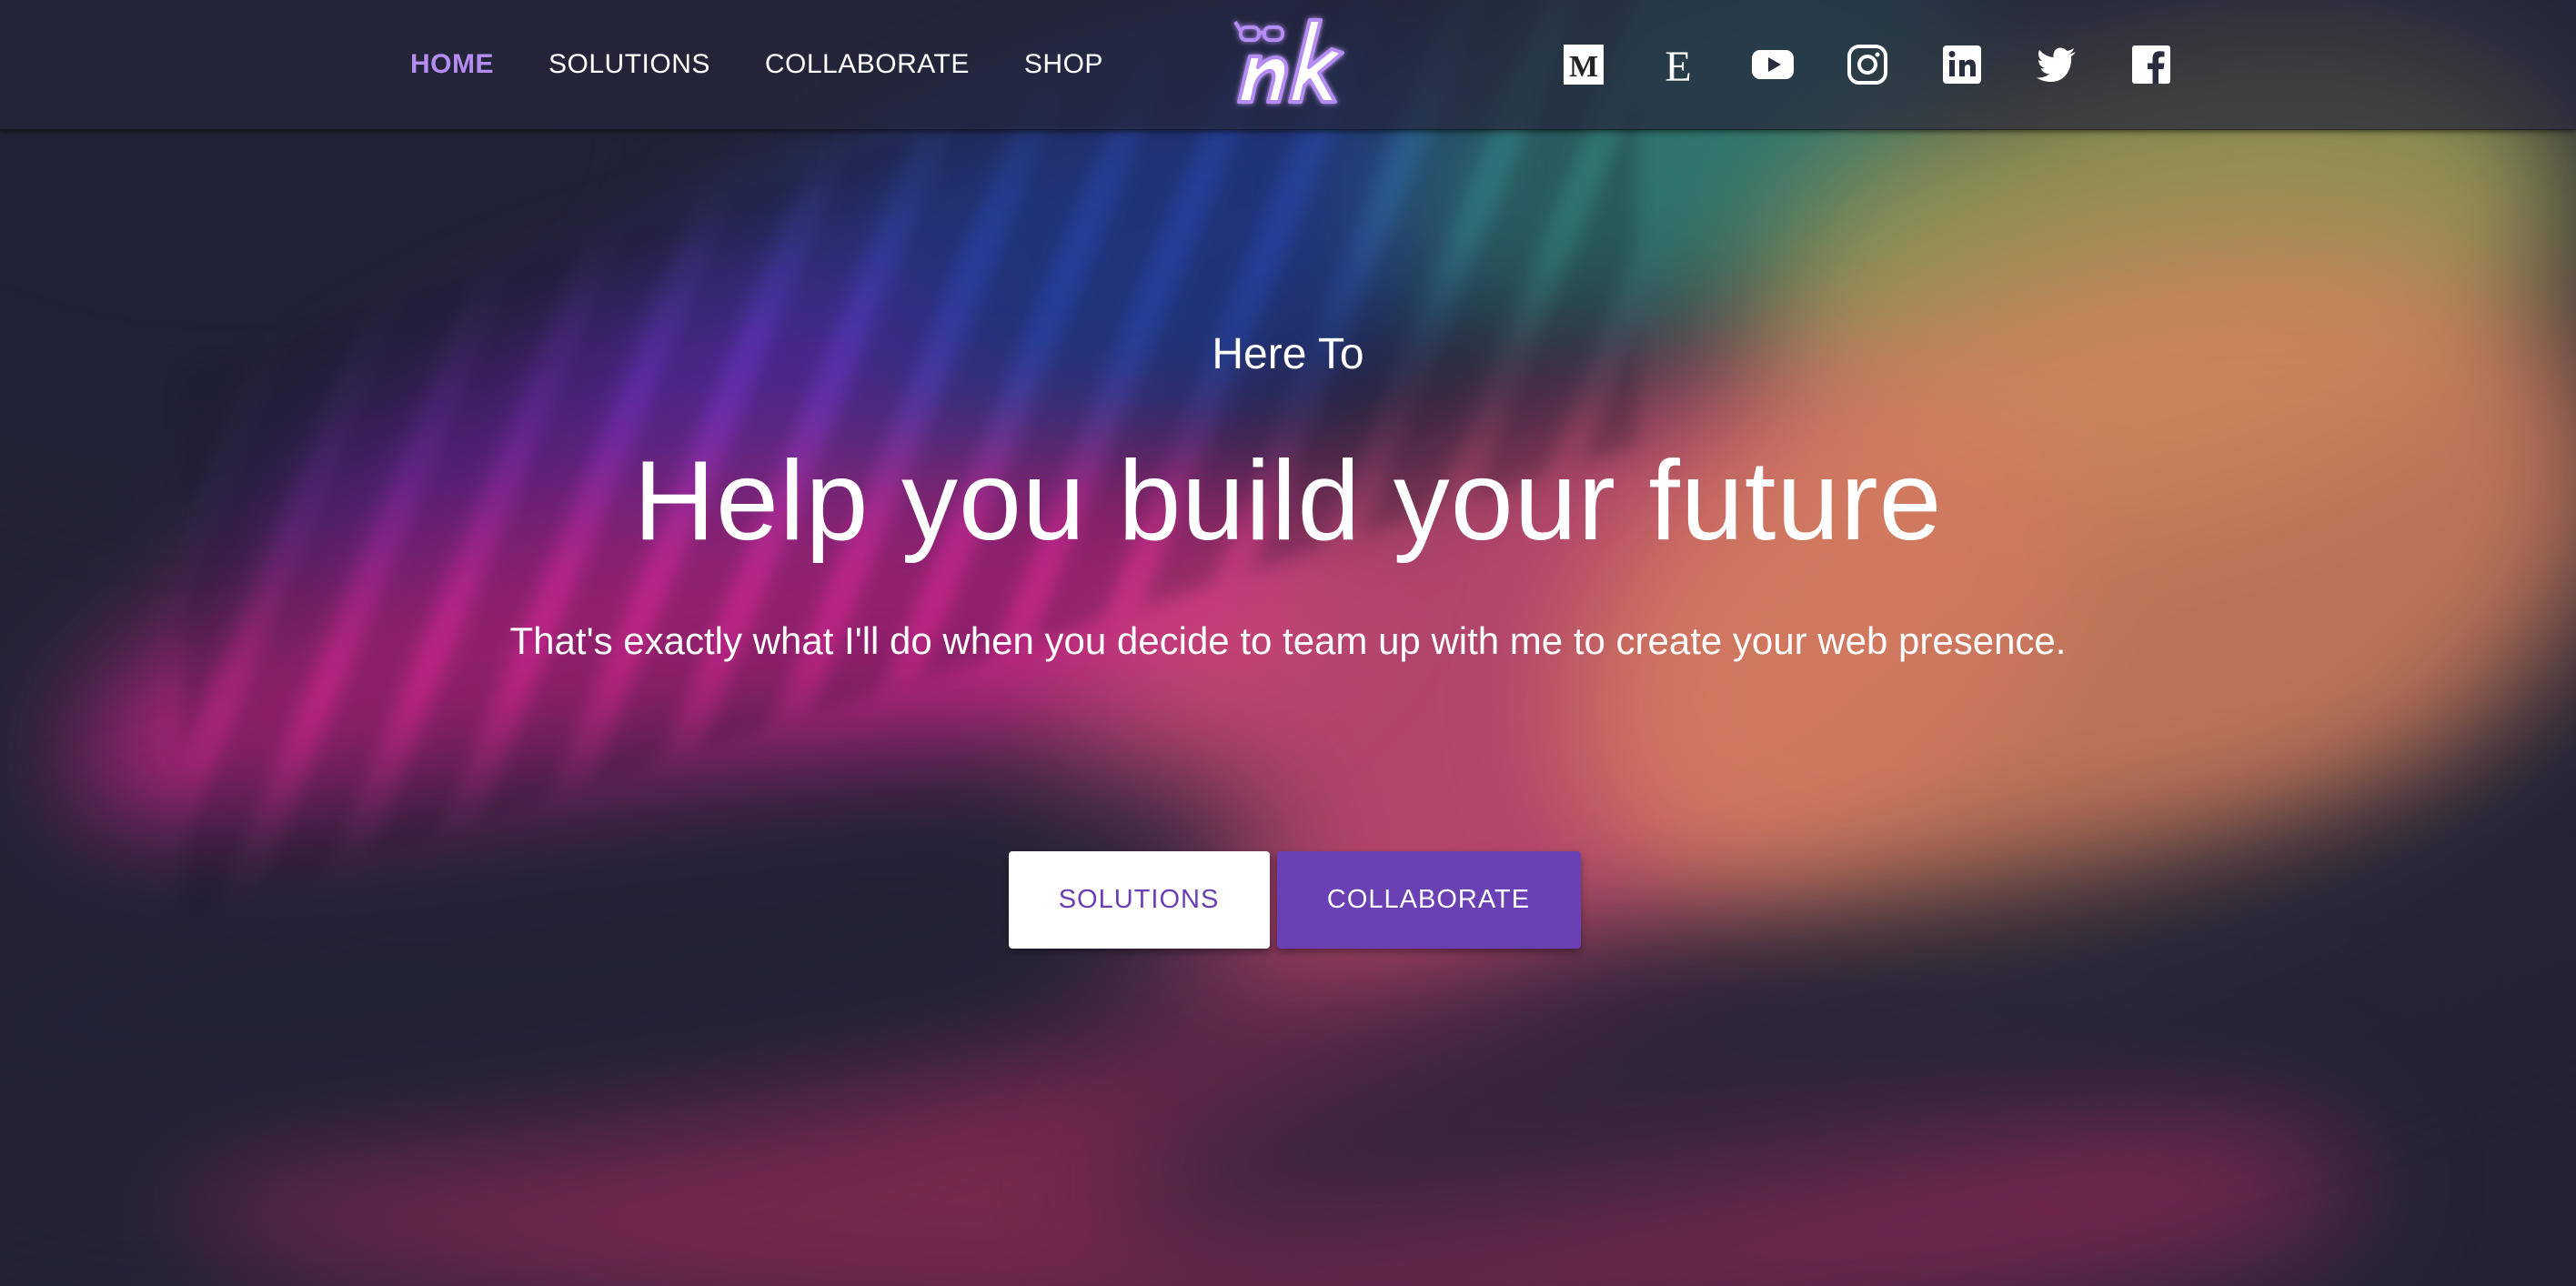 The width and height of the screenshot is (2576, 1286). I want to click on etsy-icon: E, so click(1678, 64).